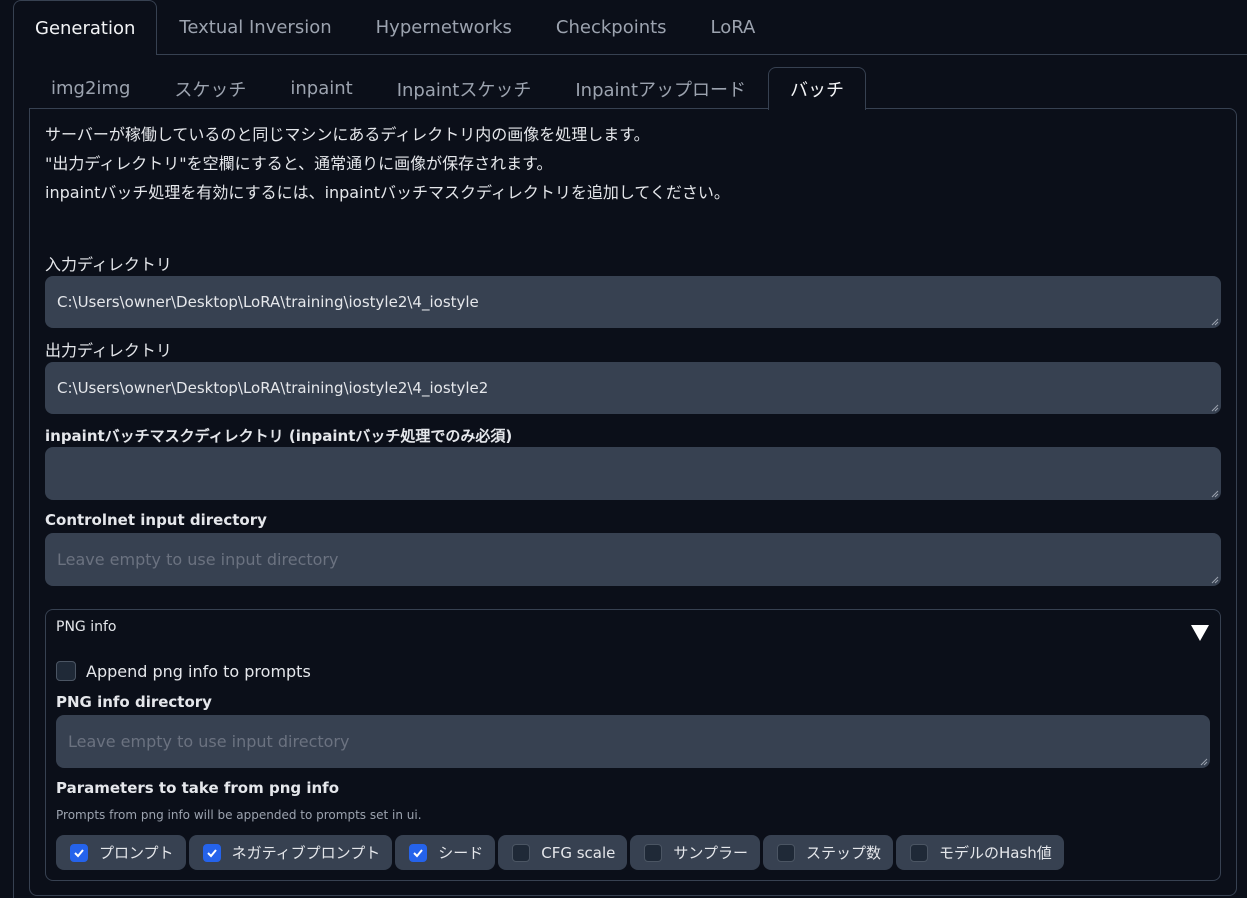  Describe the element at coordinates (306, 853) in the screenshot. I see `param-negative-prompt-label: ネガティブプロンプト` at that location.